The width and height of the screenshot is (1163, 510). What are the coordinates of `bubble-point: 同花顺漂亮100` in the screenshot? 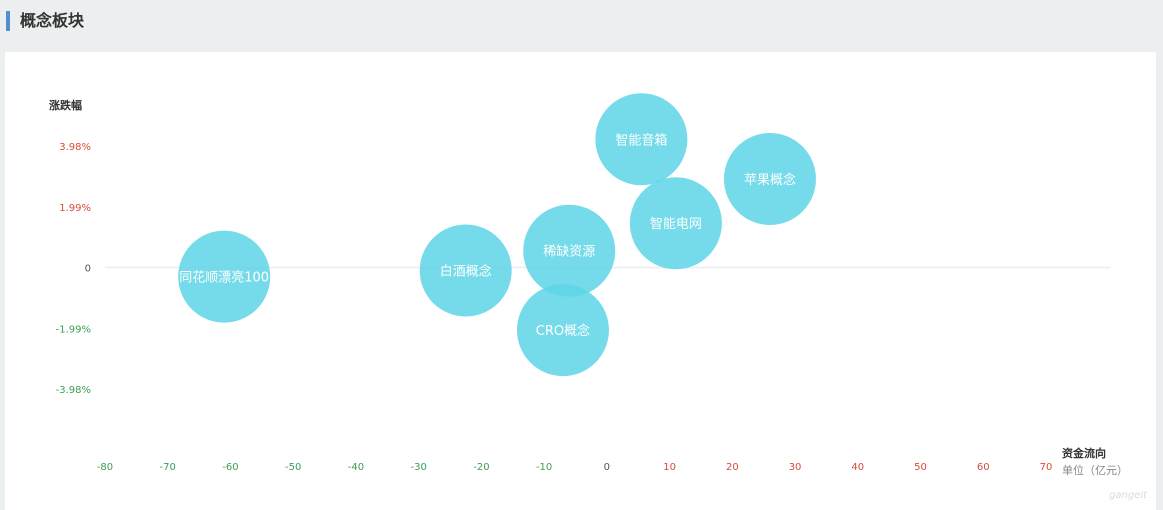 It's located at (224, 276).